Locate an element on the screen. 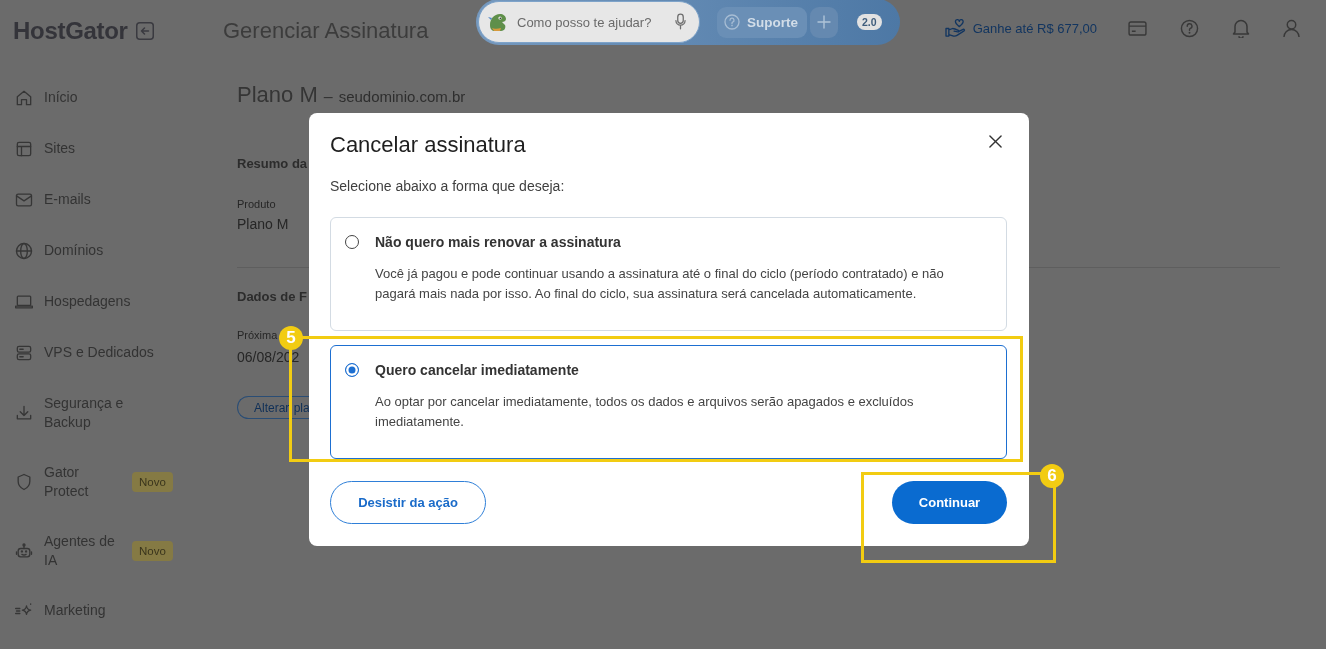 This screenshot has width=1326, height=649. hand-heart-icon is located at coordinates (955, 28).